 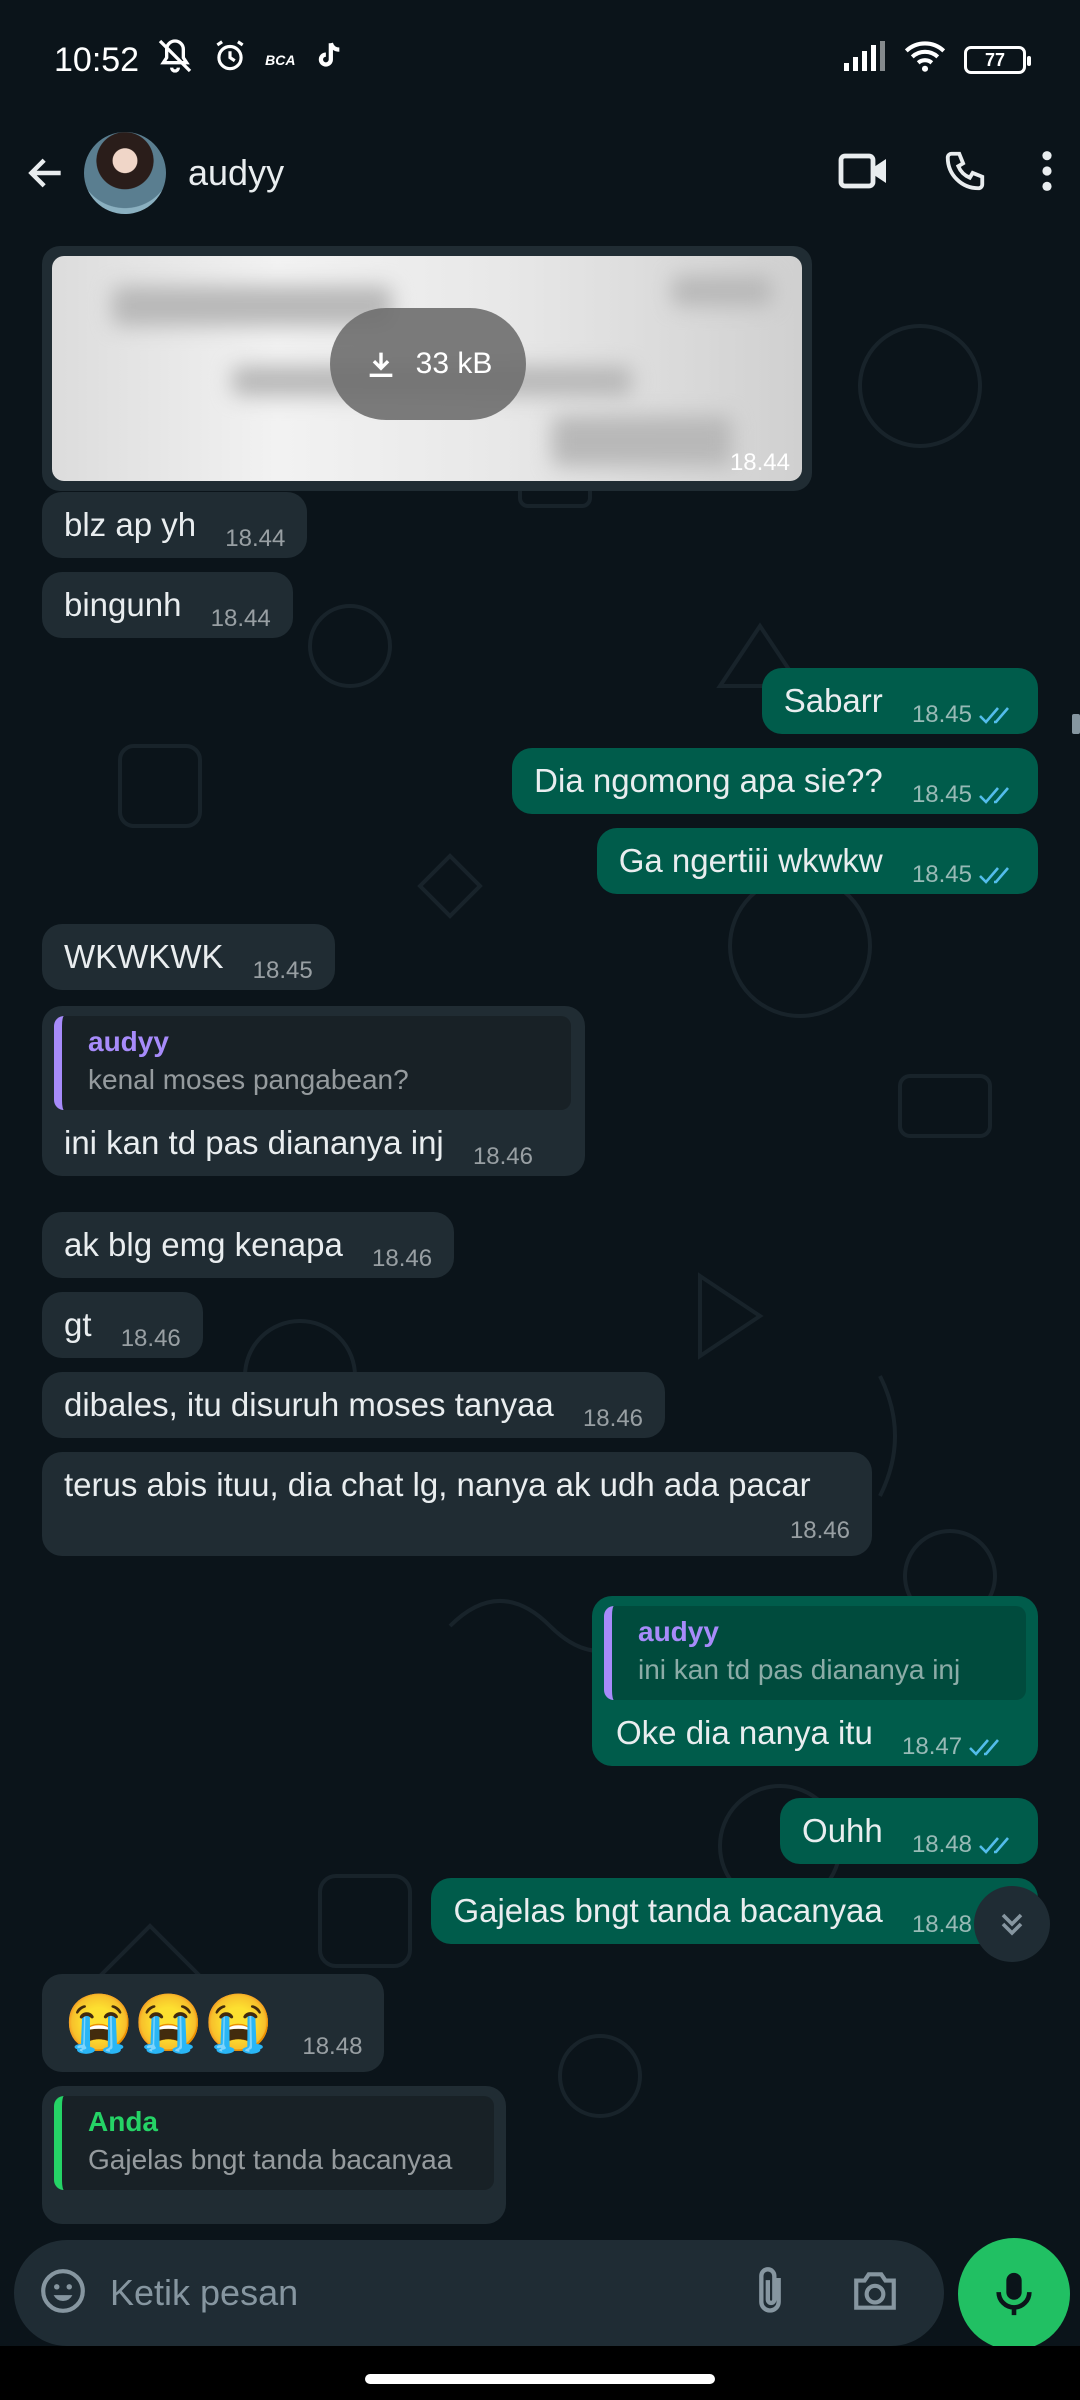 I want to click on outgoing-message: Sabarr 18.45, so click(x=899, y=701).